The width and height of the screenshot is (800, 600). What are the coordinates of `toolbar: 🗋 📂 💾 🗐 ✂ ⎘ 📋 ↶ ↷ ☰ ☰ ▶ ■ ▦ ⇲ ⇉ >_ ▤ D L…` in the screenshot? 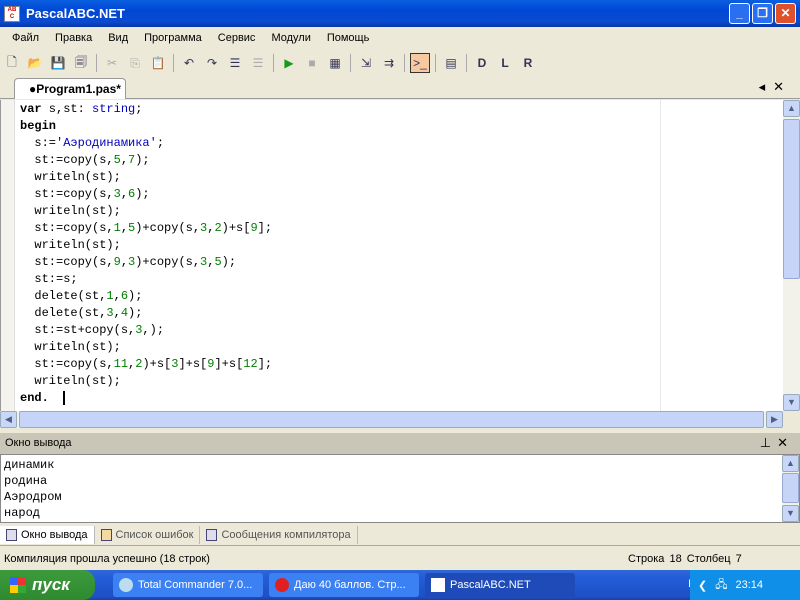 It's located at (400, 63).